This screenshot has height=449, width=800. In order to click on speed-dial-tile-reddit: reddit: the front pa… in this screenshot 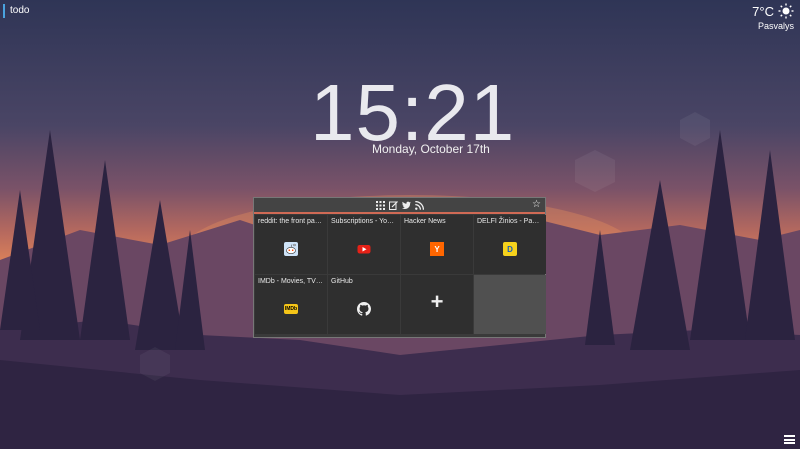, I will do `click(291, 244)`.